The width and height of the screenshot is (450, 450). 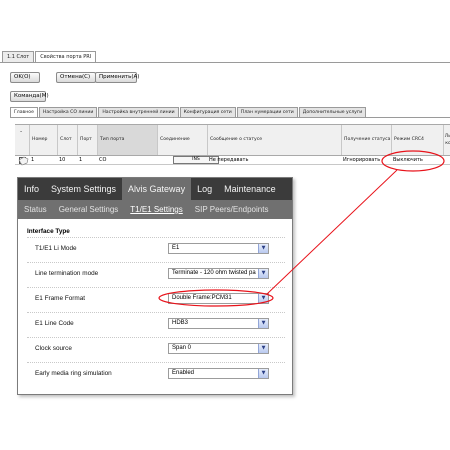 What do you see at coordinates (204, 189) in the screenshot?
I see `menu-log: Log` at bounding box center [204, 189].